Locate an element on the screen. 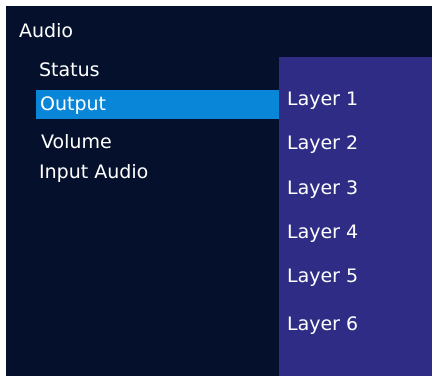 This screenshot has height=381, width=436. menu-item-output: Output is located at coordinates (157, 104).